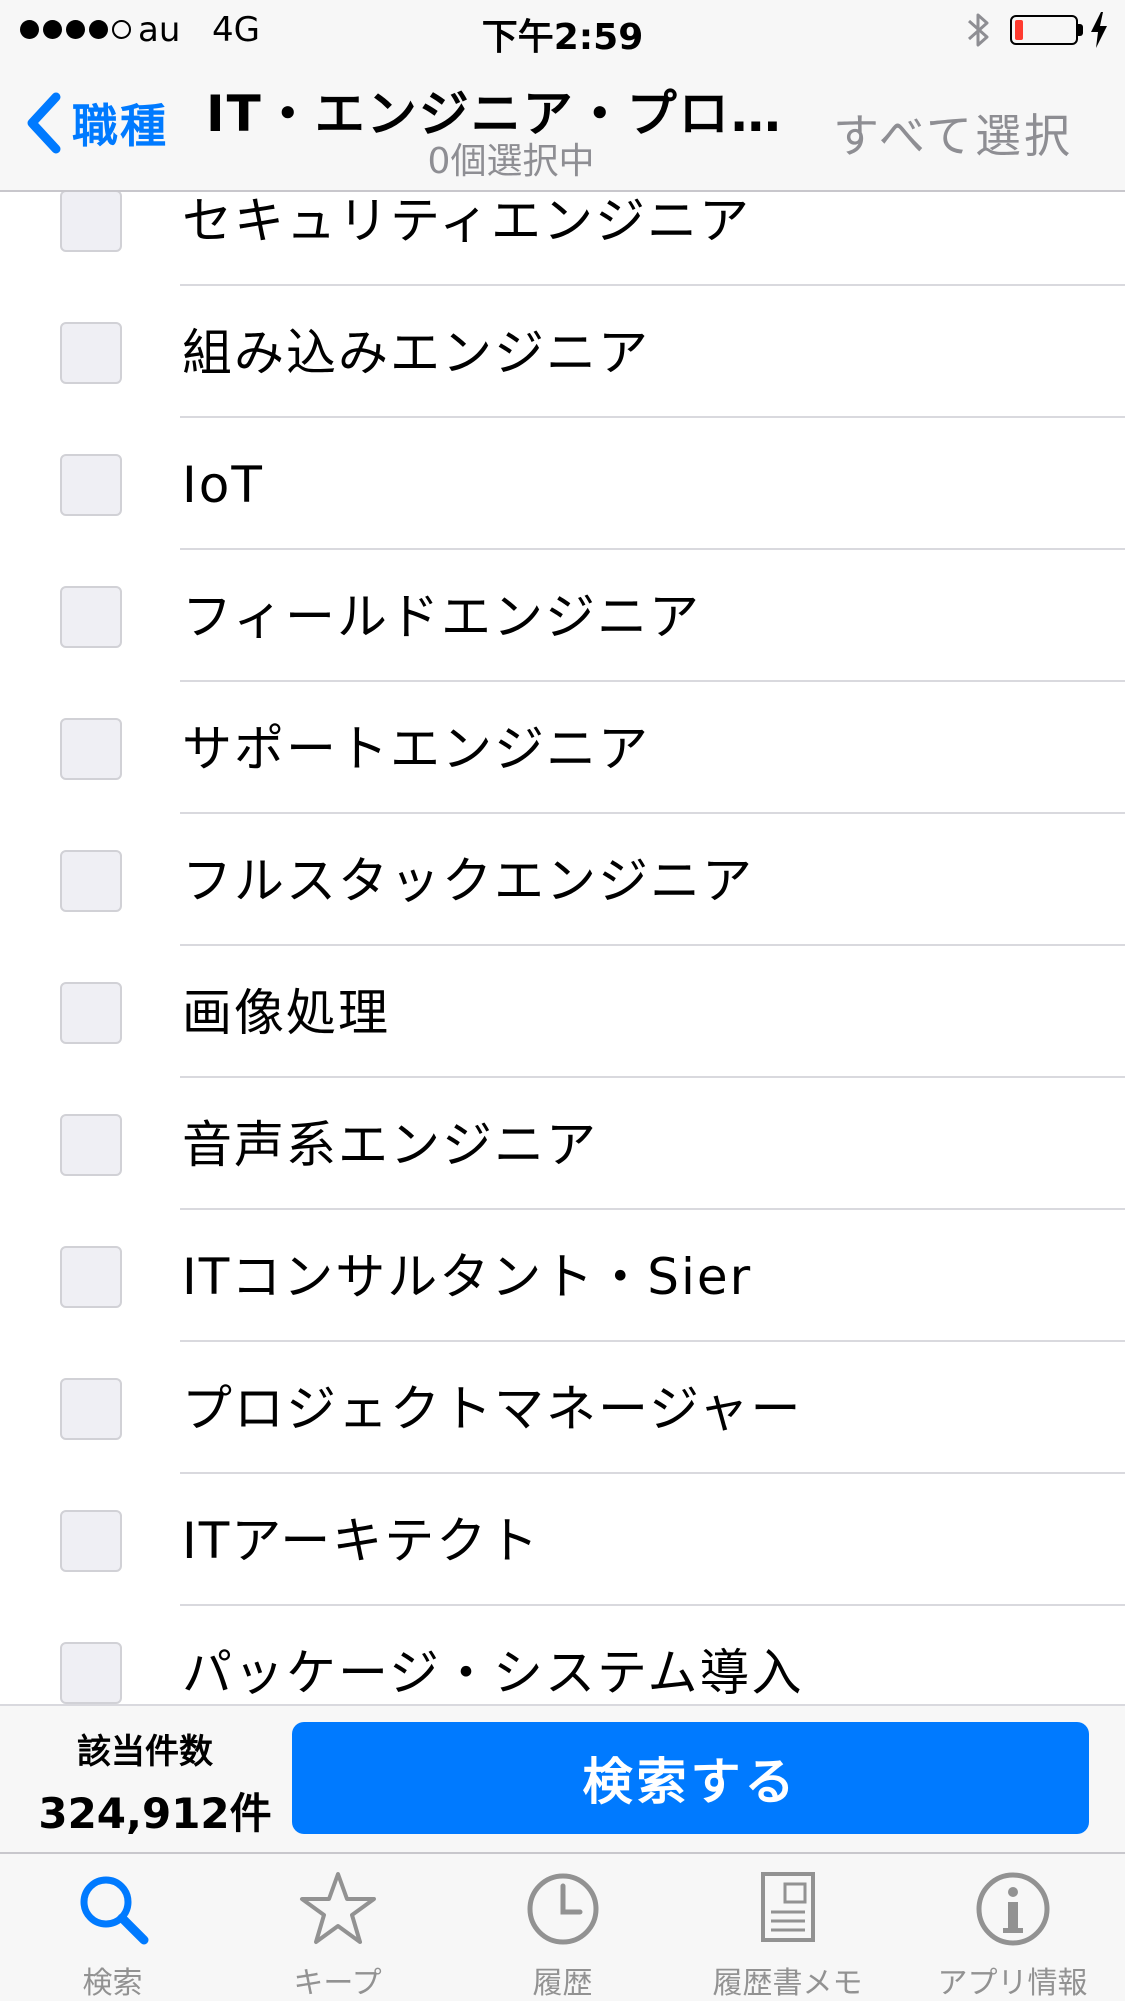 This screenshot has height=2003, width=1125. I want to click on tab-resume-memo: 履歴書メモ, so click(787, 1928).